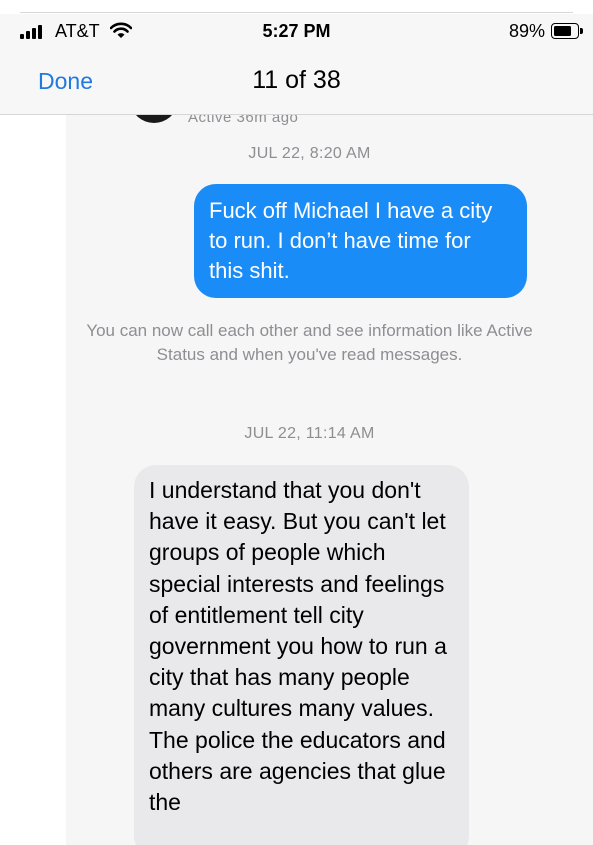 The image size is (593, 845). What do you see at coordinates (243, 120) in the screenshot?
I see `active-status-text: Active 36m ago` at bounding box center [243, 120].